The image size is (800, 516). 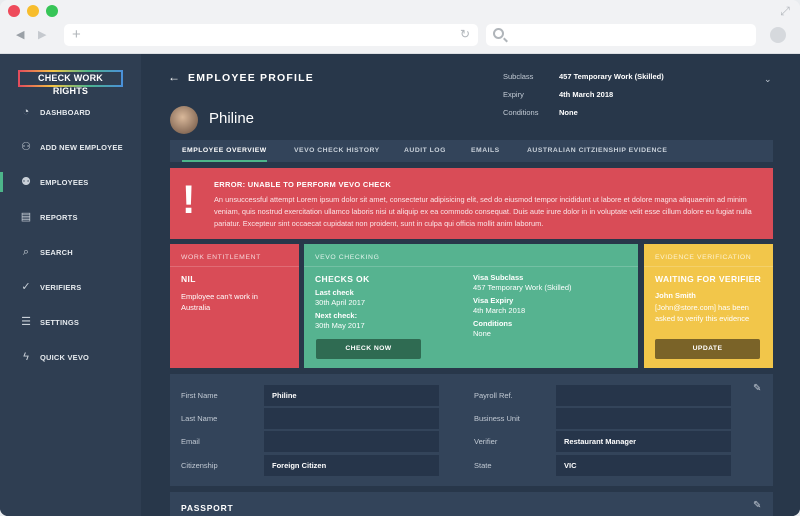 I want to click on sidebar-item-label: SEARCH, so click(x=56, y=252).